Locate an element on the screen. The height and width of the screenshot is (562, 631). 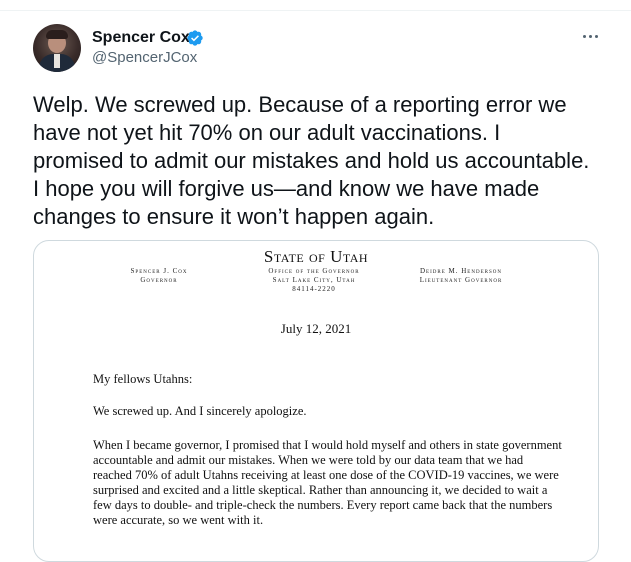
letterhead-right-name: Deidre M. Henderson is located at coordinates (461, 271).